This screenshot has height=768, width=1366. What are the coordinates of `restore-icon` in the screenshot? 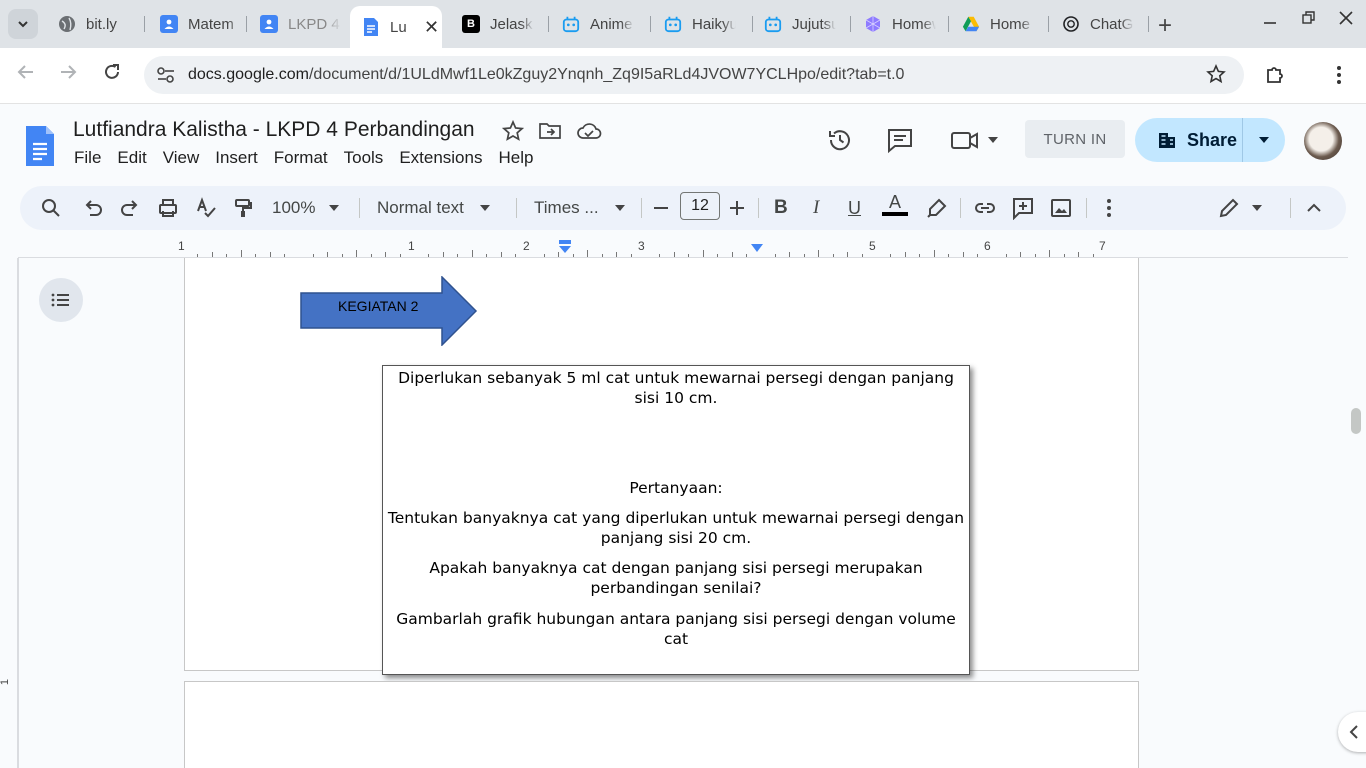 It's located at (1309, 20).